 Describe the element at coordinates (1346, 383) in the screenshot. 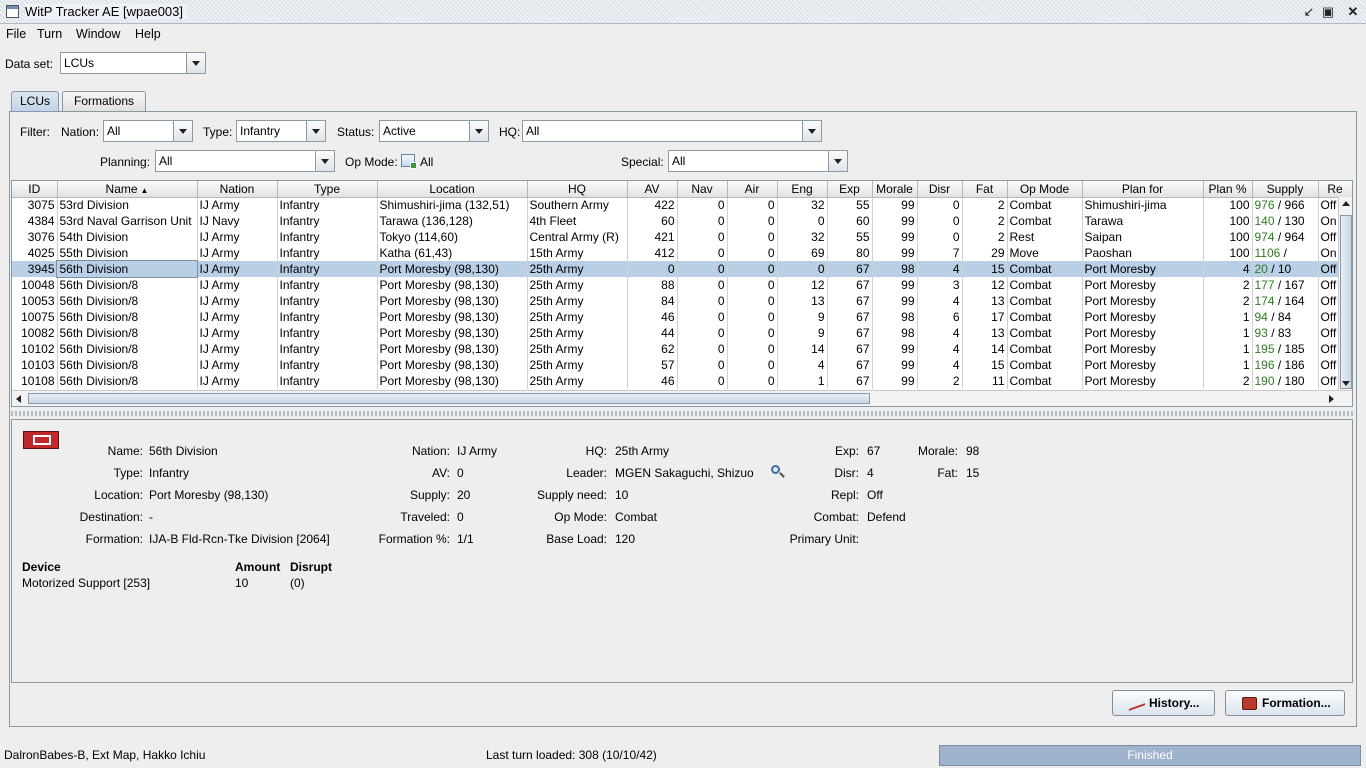

I see `scroll-down-icon` at that location.